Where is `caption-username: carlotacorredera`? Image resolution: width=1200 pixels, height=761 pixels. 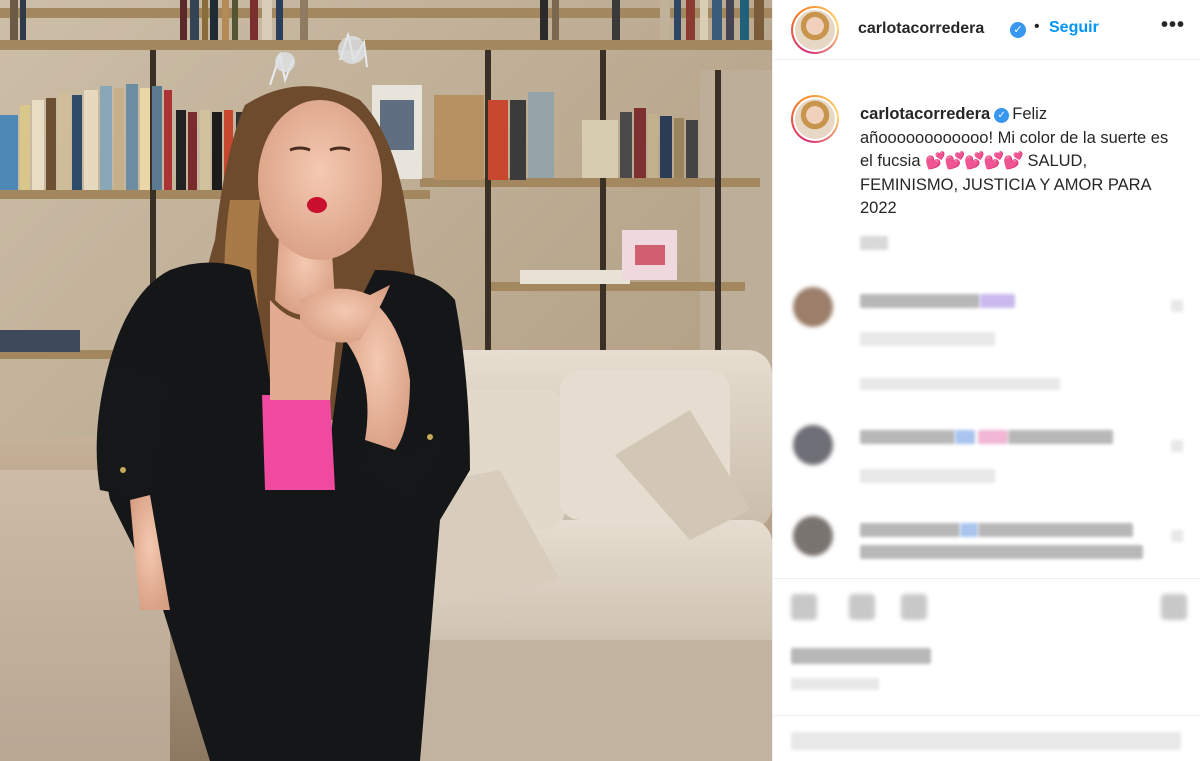
caption-username: carlotacorredera is located at coordinates (925, 114).